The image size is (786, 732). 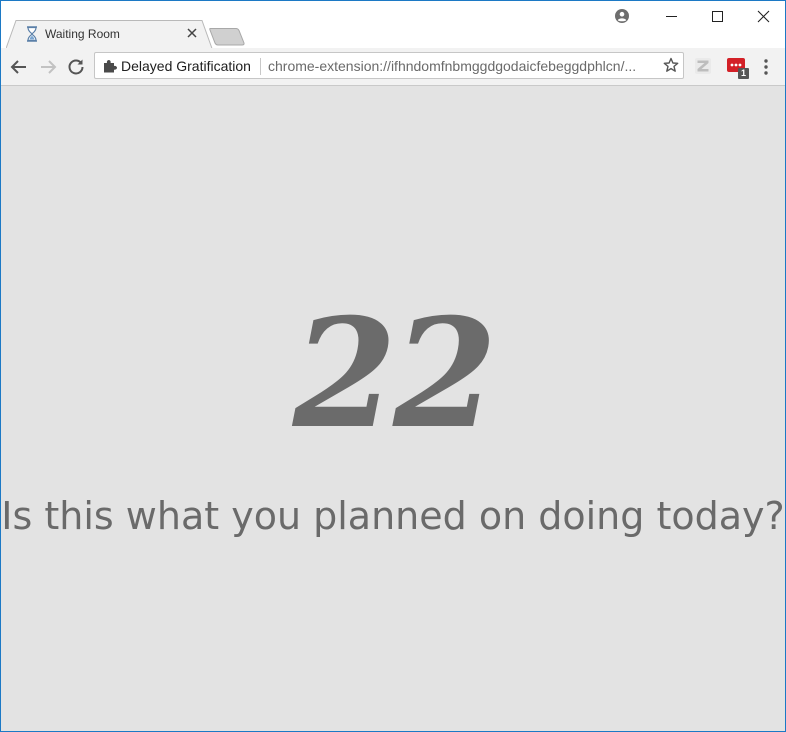 I want to click on profile-icon, so click(x=622, y=18).